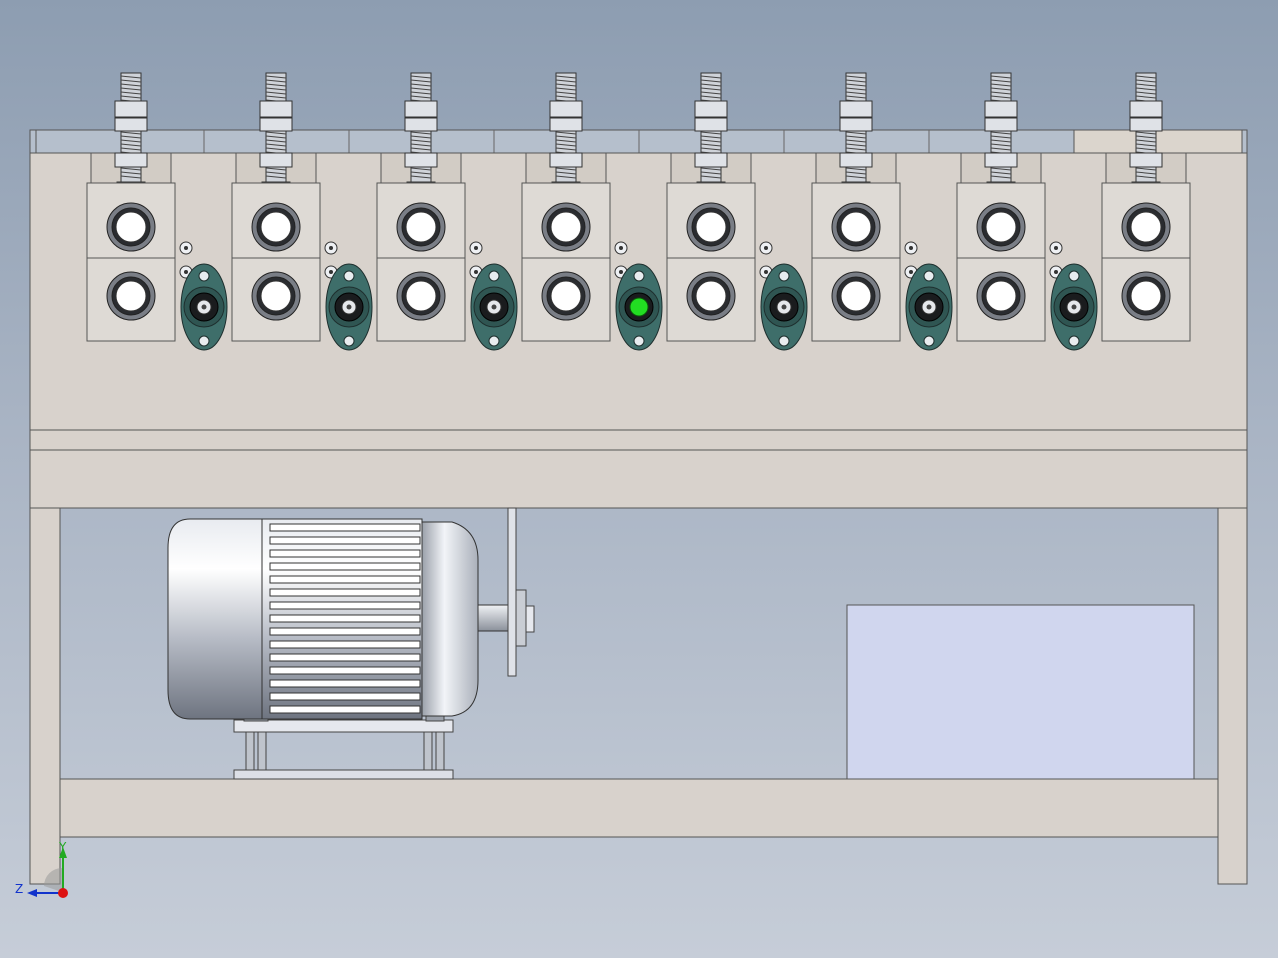 The height and width of the screenshot is (958, 1278). I want to click on electric-motor, so click(351, 643).